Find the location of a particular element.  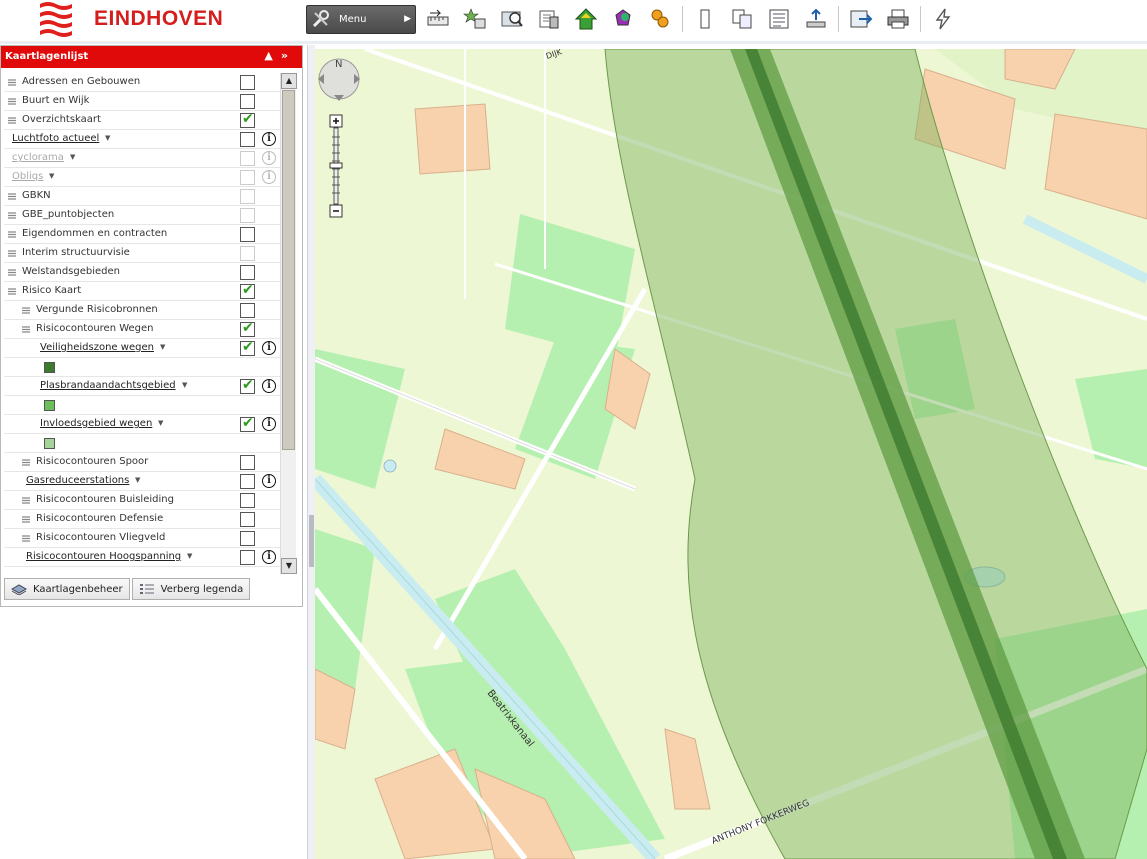

measure-button is located at coordinates (438, 19).